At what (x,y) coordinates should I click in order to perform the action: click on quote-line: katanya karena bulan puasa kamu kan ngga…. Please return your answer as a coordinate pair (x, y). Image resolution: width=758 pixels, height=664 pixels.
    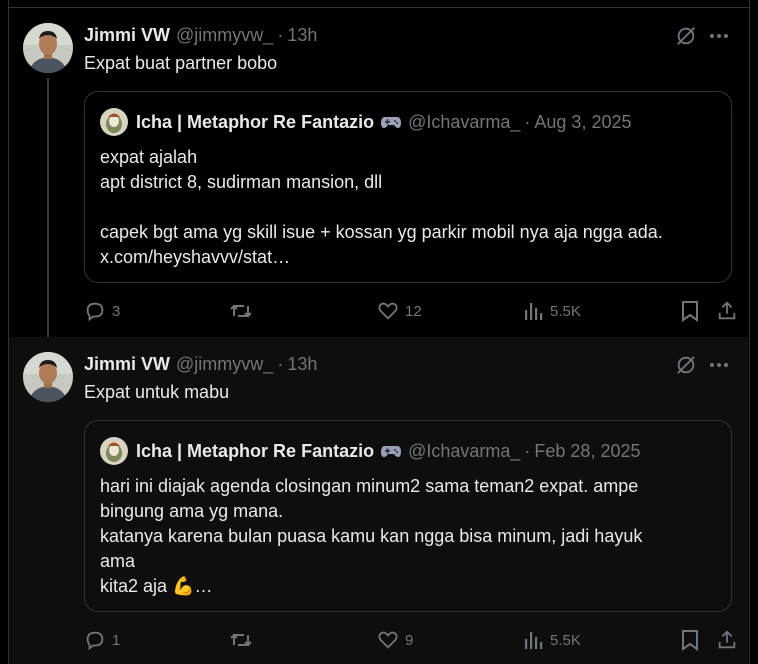
    Looking at the image, I should click on (371, 536).